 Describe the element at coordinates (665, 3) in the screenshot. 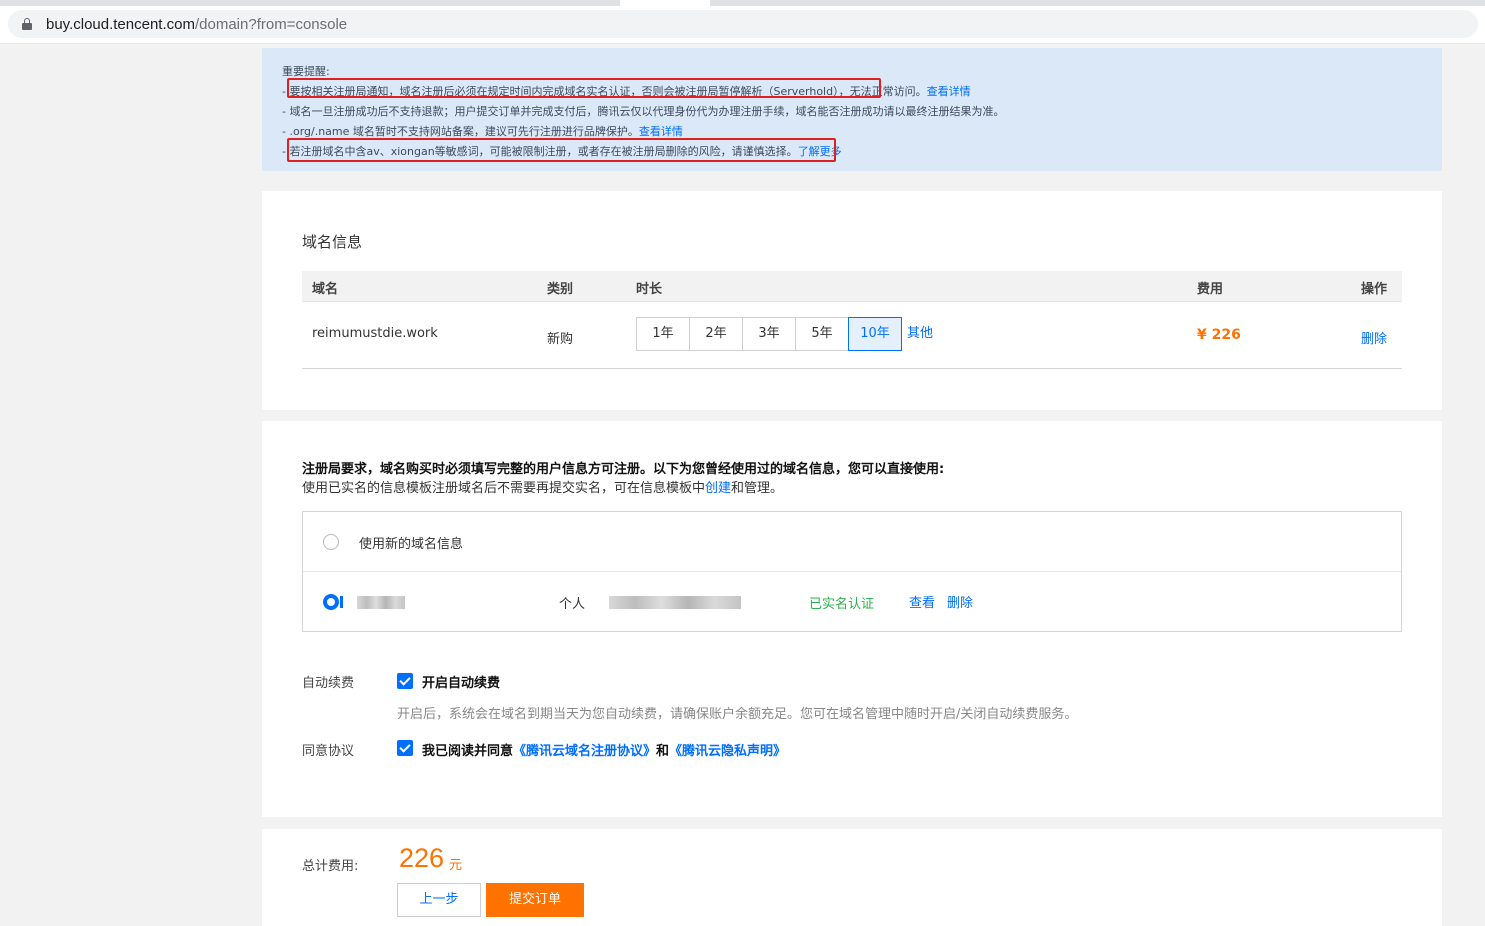

I see `active-tab` at that location.